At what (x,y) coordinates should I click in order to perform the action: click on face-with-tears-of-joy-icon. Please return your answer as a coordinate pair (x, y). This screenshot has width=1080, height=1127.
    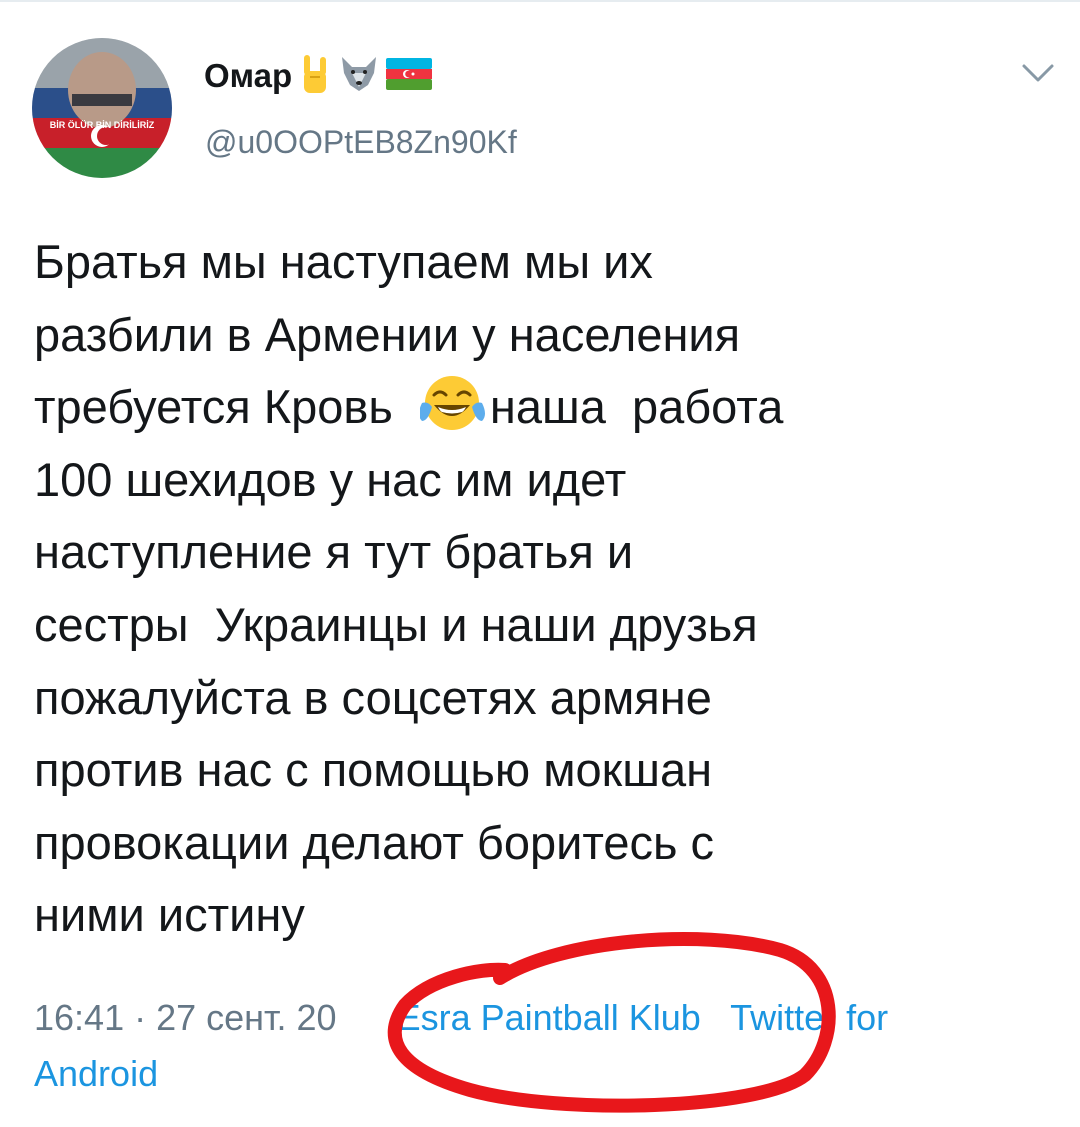
    Looking at the image, I should click on (454, 403).